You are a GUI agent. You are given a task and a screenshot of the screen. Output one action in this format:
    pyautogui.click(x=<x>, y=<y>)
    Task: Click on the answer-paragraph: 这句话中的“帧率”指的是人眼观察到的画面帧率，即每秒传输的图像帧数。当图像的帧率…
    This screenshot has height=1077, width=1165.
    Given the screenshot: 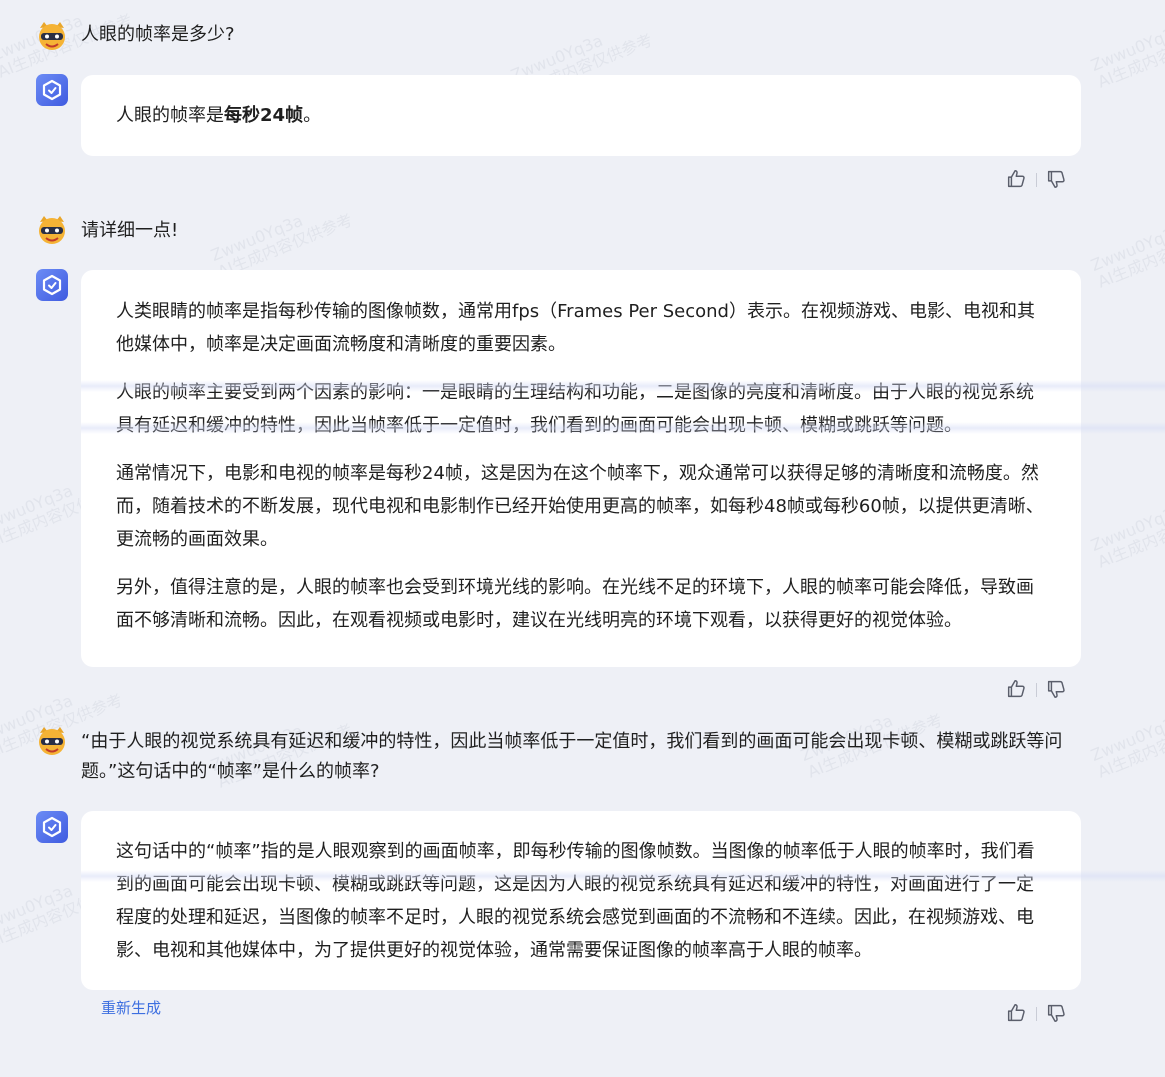 What is the action you would take?
    pyautogui.click(x=575, y=901)
    